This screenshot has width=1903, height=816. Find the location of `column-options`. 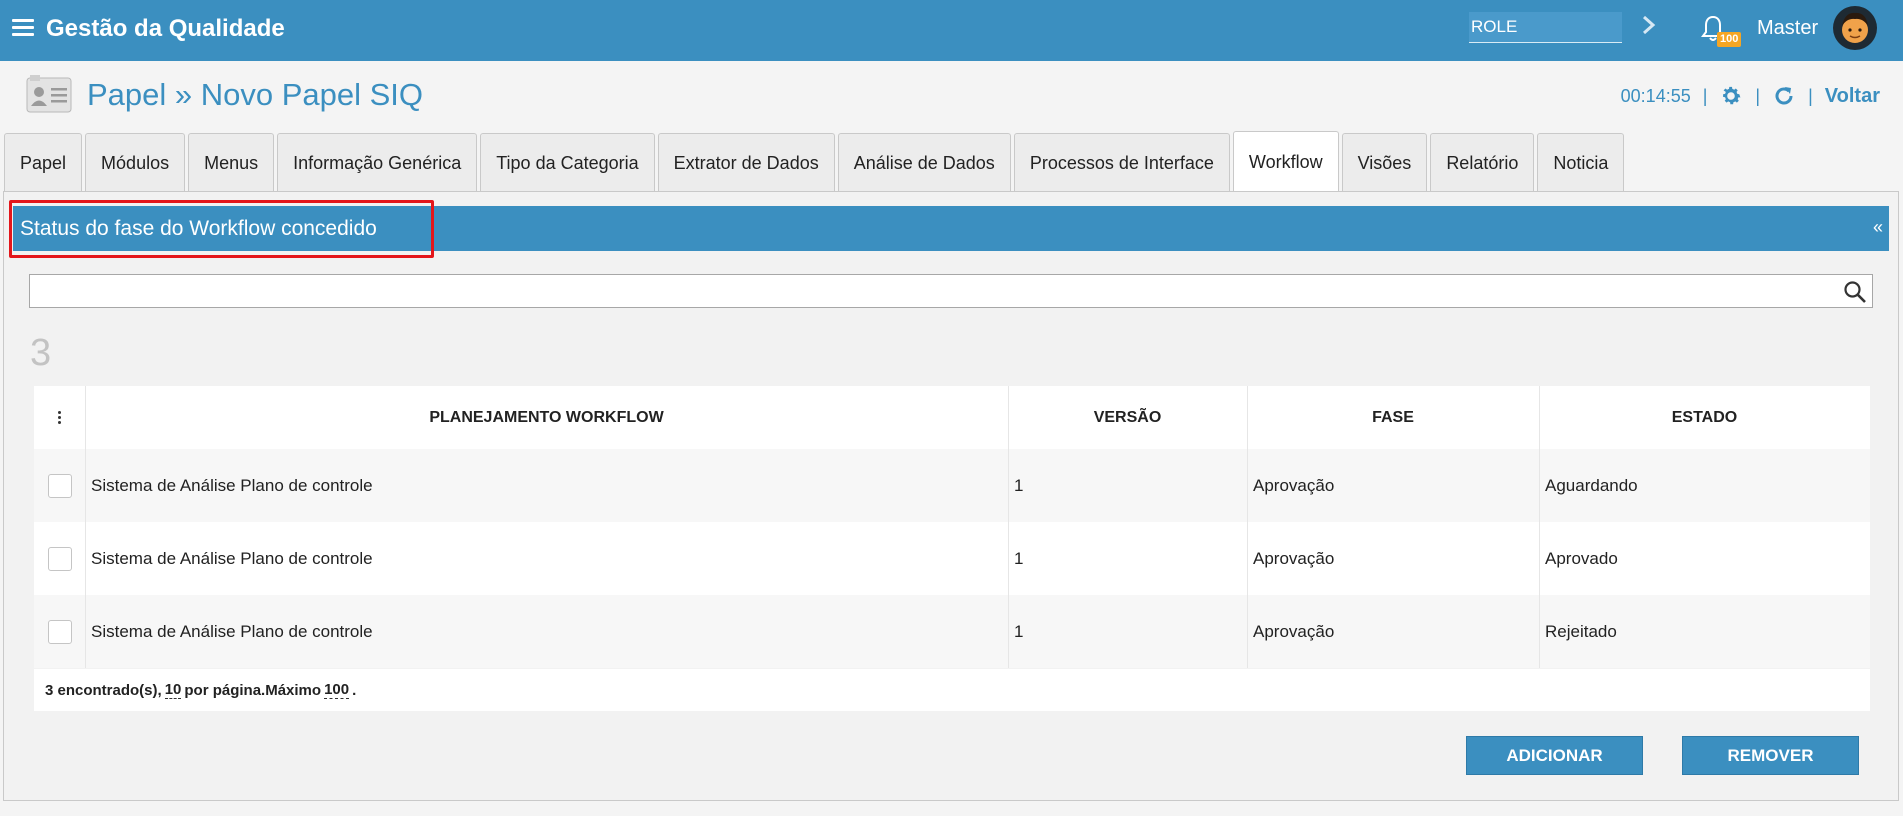

column-options is located at coordinates (59, 417).